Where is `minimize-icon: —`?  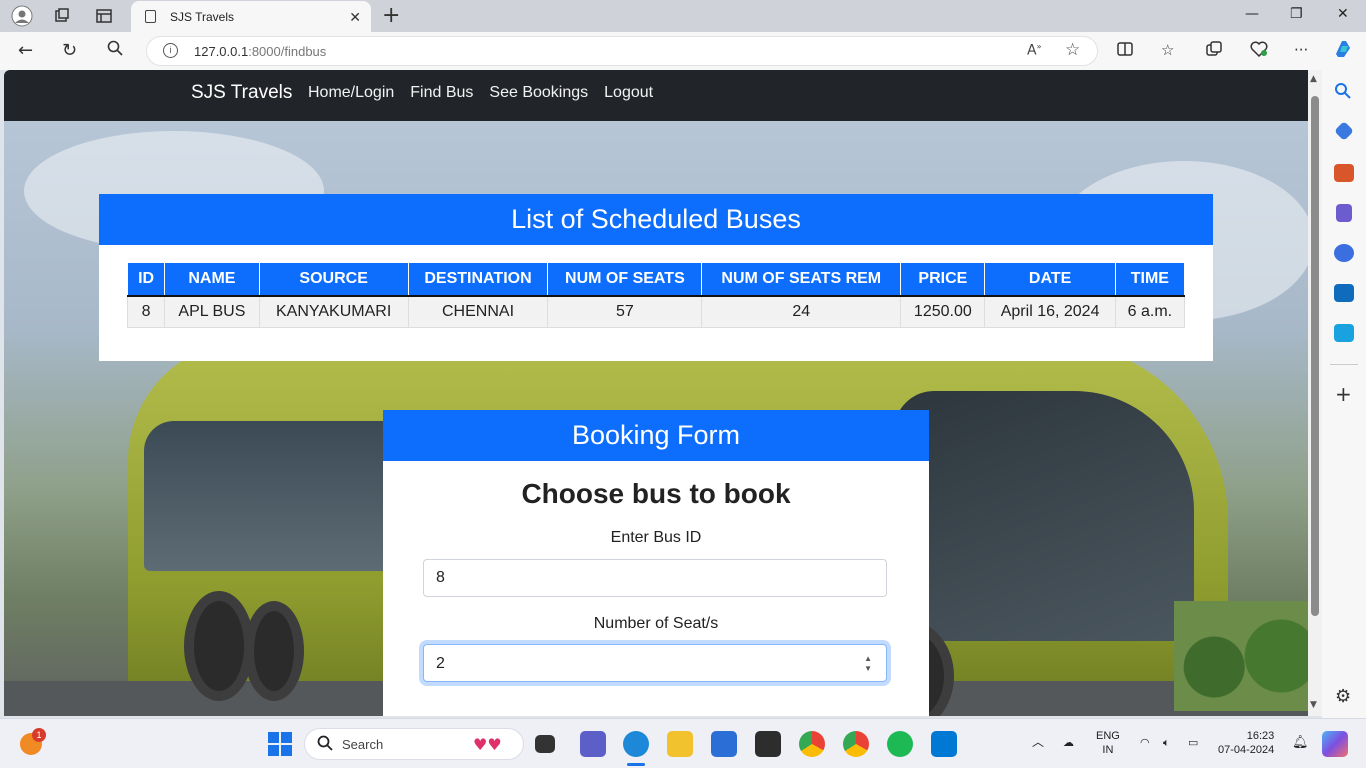 minimize-icon: — is located at coordinates (1252, 14).